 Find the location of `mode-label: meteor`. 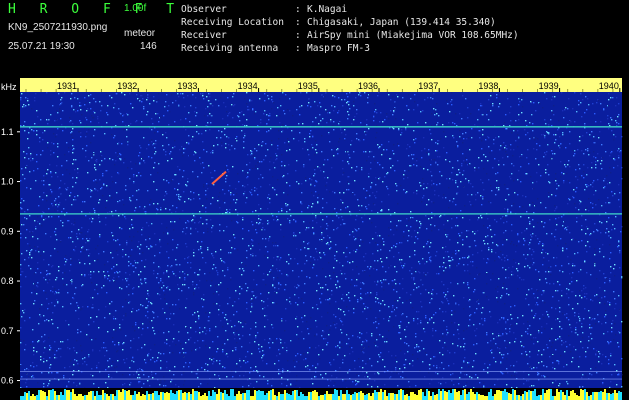

mode-label: meteor is located at coordinates (140, 33).